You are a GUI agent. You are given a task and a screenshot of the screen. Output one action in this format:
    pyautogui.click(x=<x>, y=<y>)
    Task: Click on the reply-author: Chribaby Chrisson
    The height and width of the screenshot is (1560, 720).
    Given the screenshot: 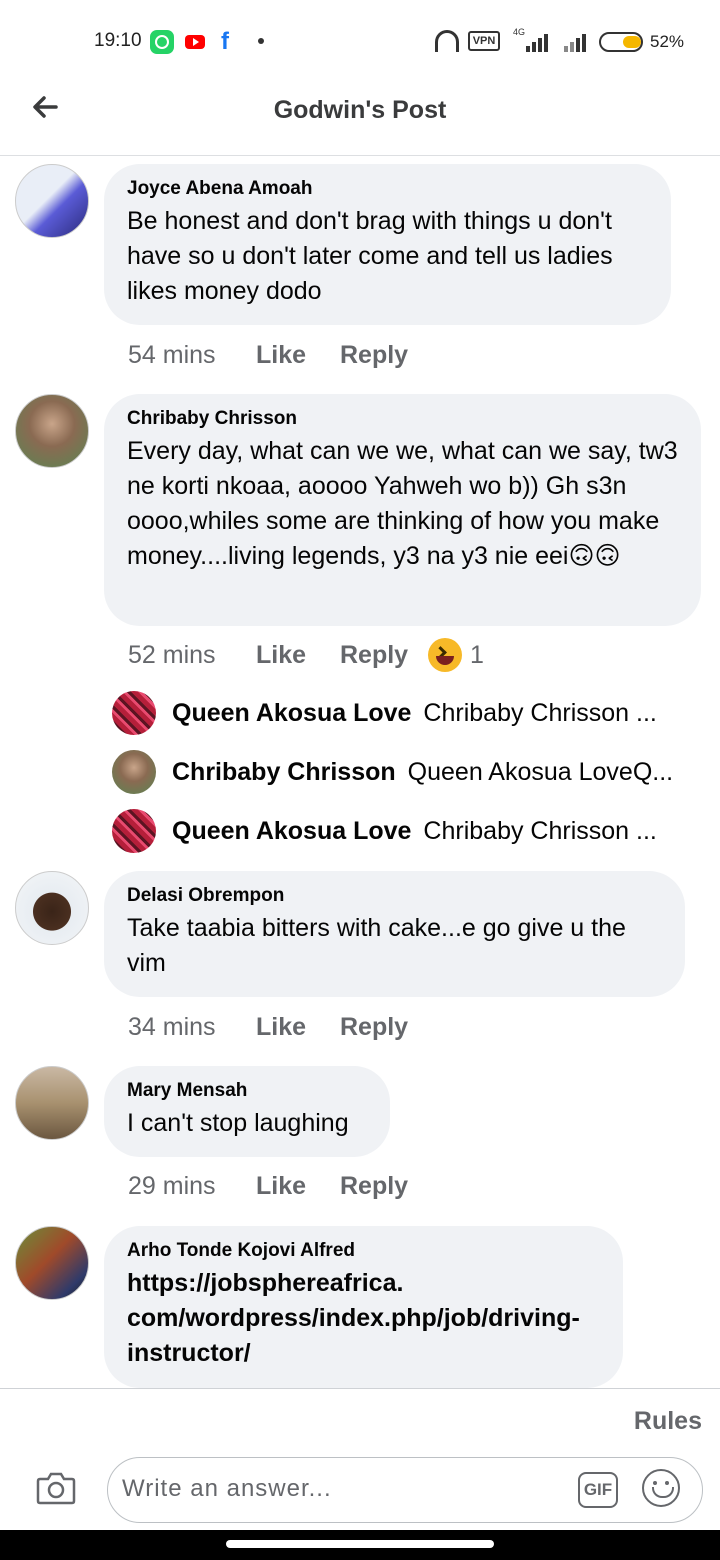 What is the action you would take?
    pyautogui.click(x=284, y=772)
    